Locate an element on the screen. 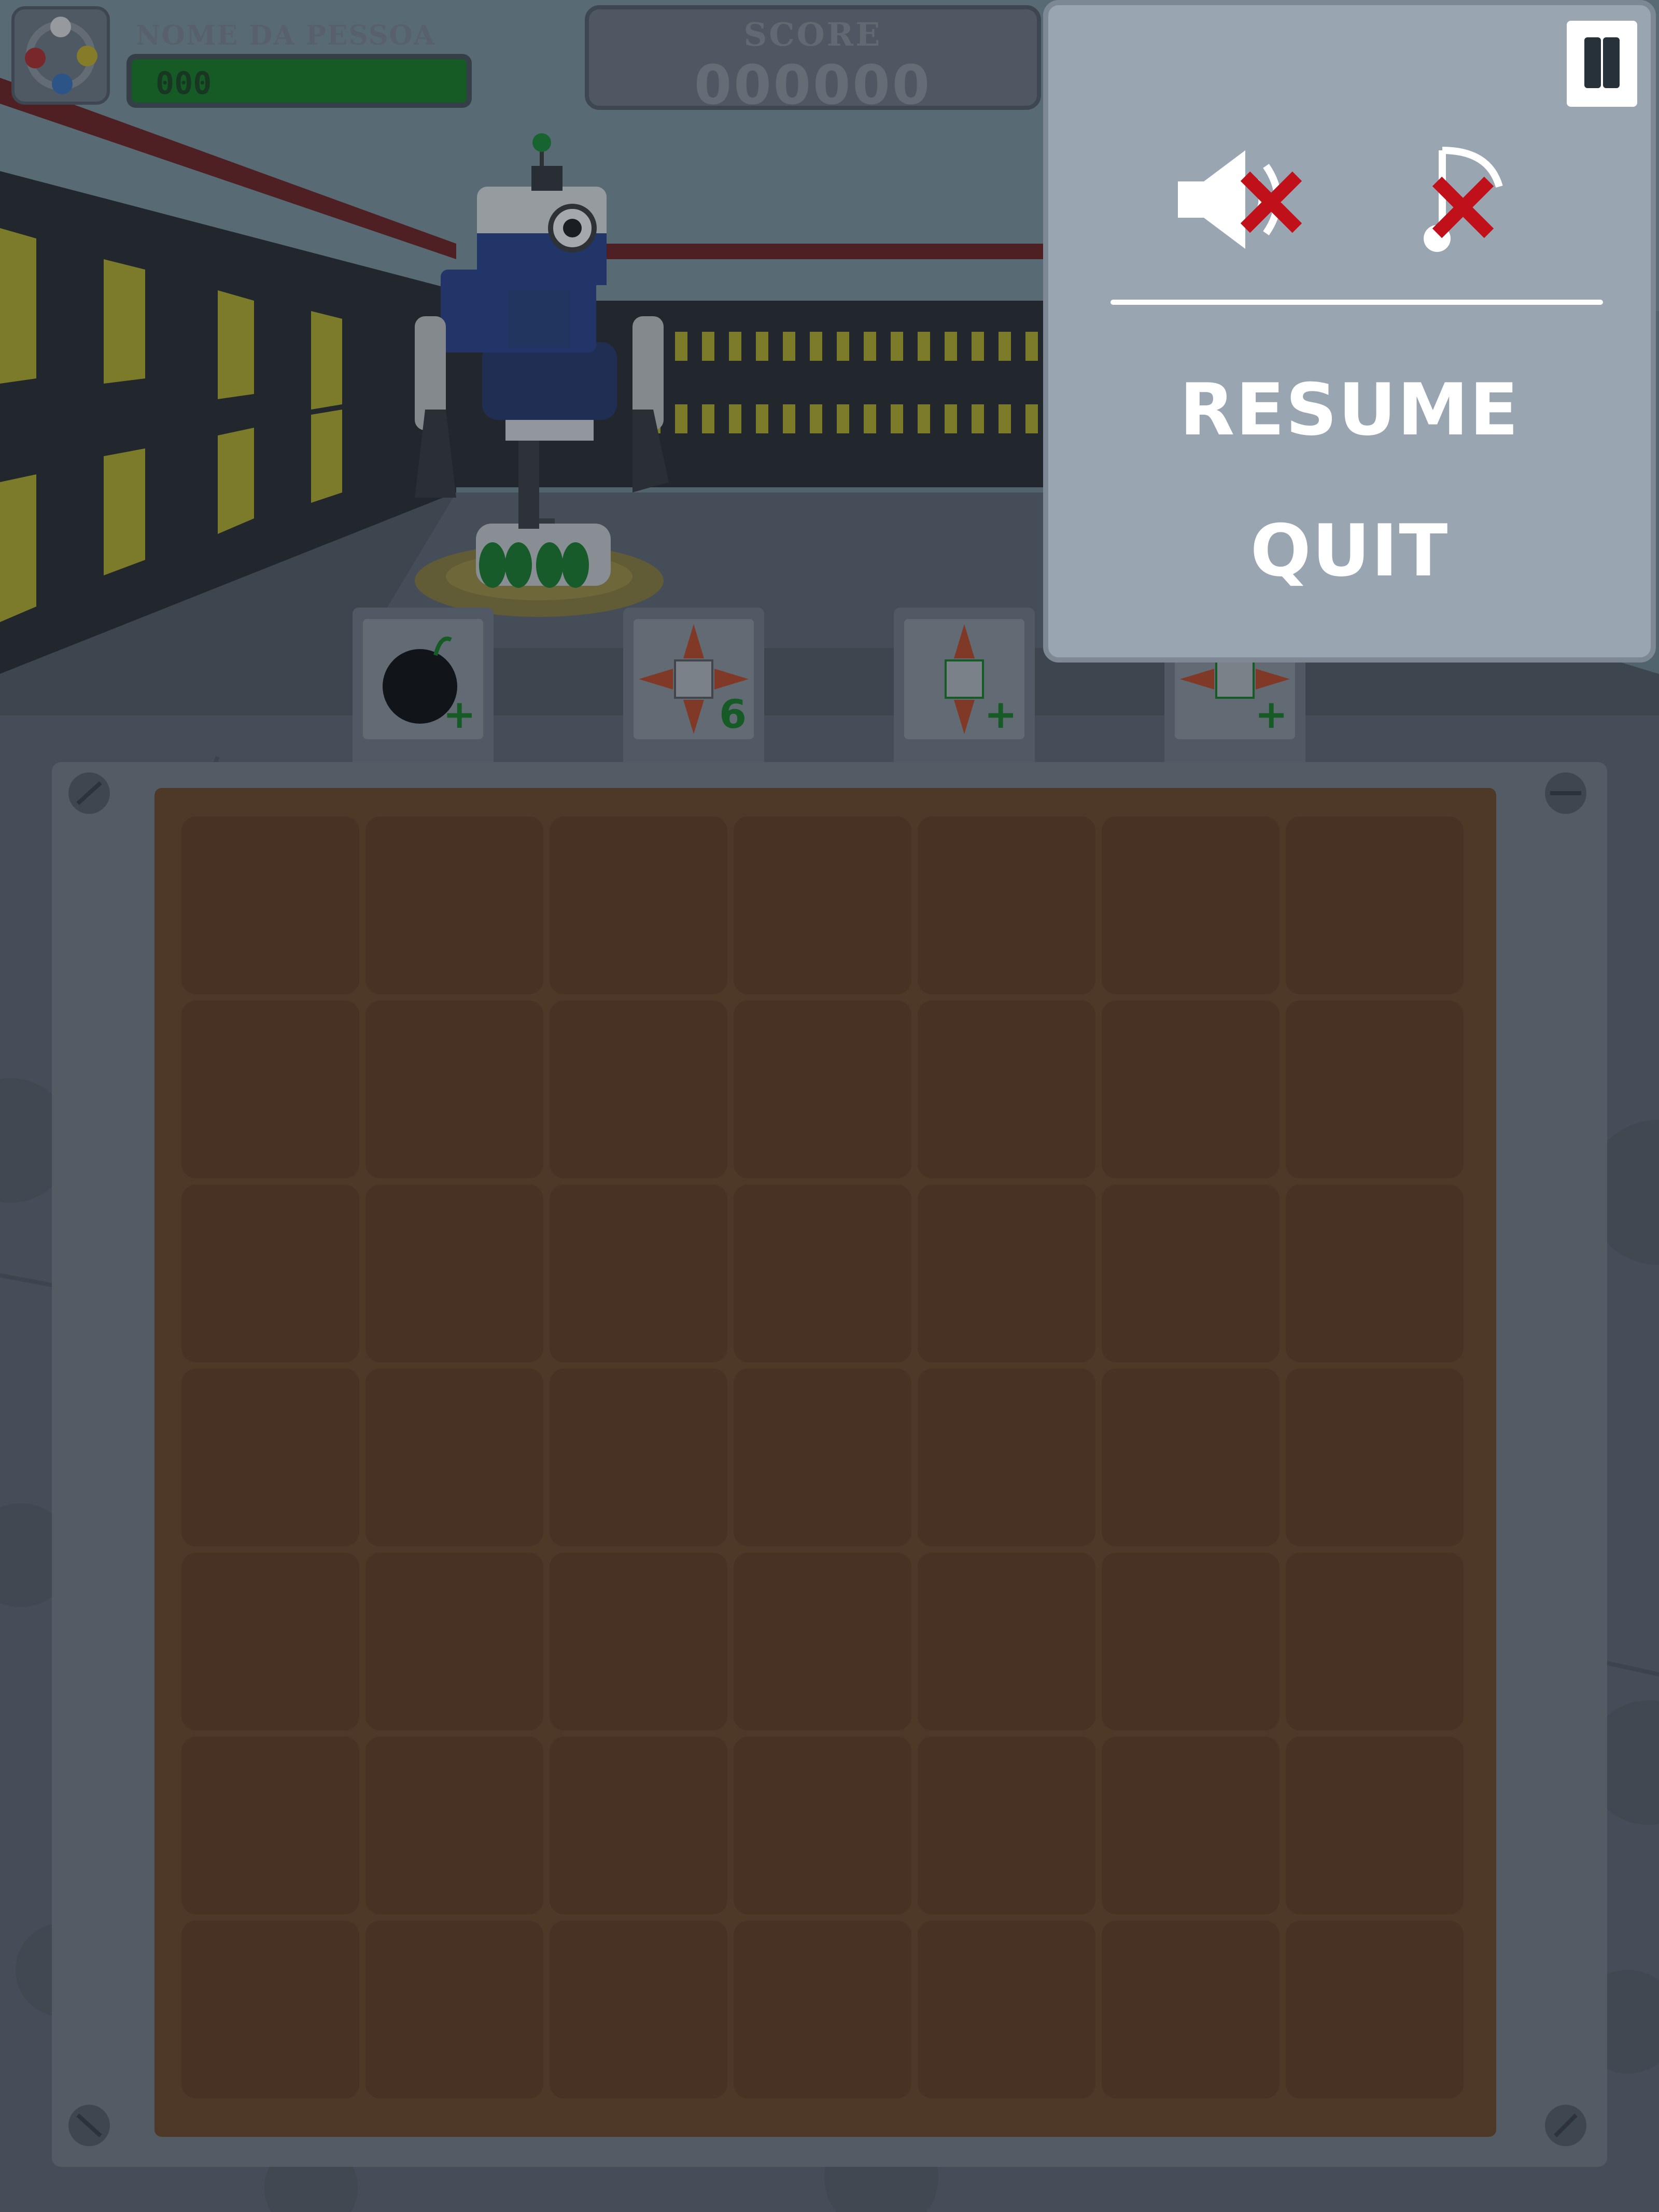  menu-divider is located at coordinates (1357, 302).